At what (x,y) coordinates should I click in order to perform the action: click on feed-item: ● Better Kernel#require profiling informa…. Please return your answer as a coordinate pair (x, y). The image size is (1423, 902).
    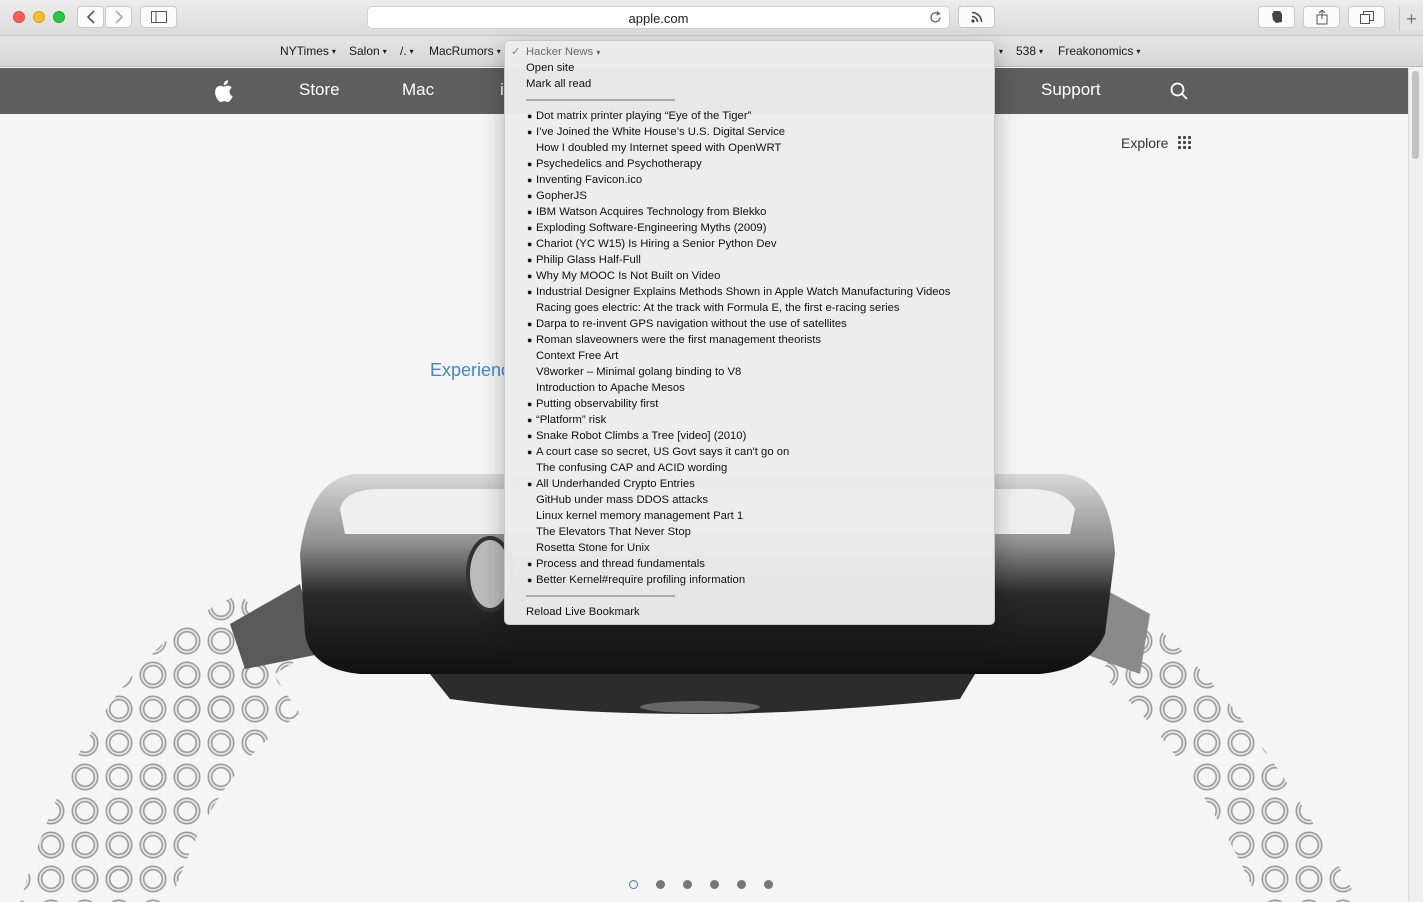
    Looking at the image, I should click on (749, 580).